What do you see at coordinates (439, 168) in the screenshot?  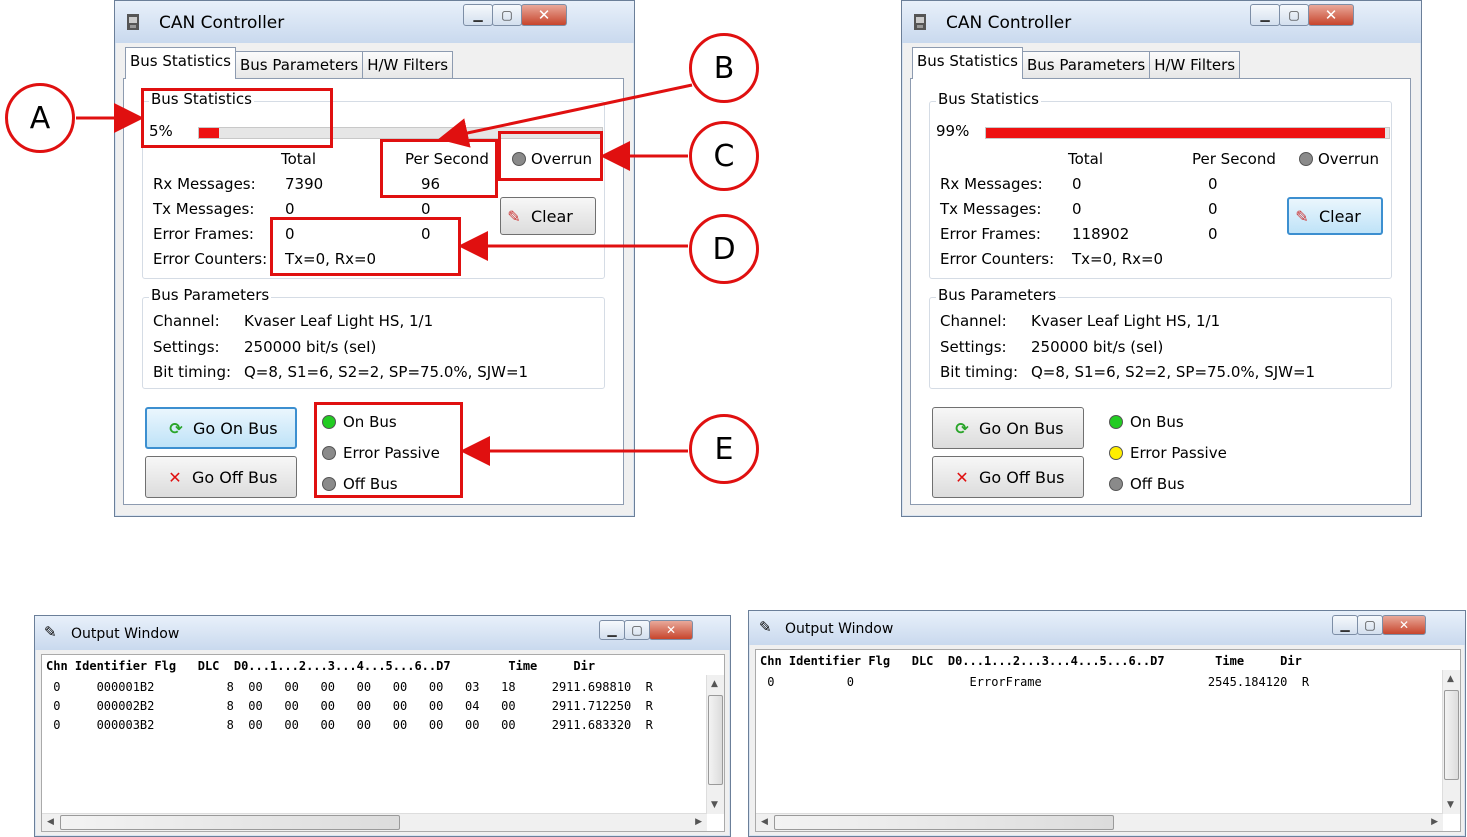 I see `annotation-box-b` at bounding box center [439, 168].